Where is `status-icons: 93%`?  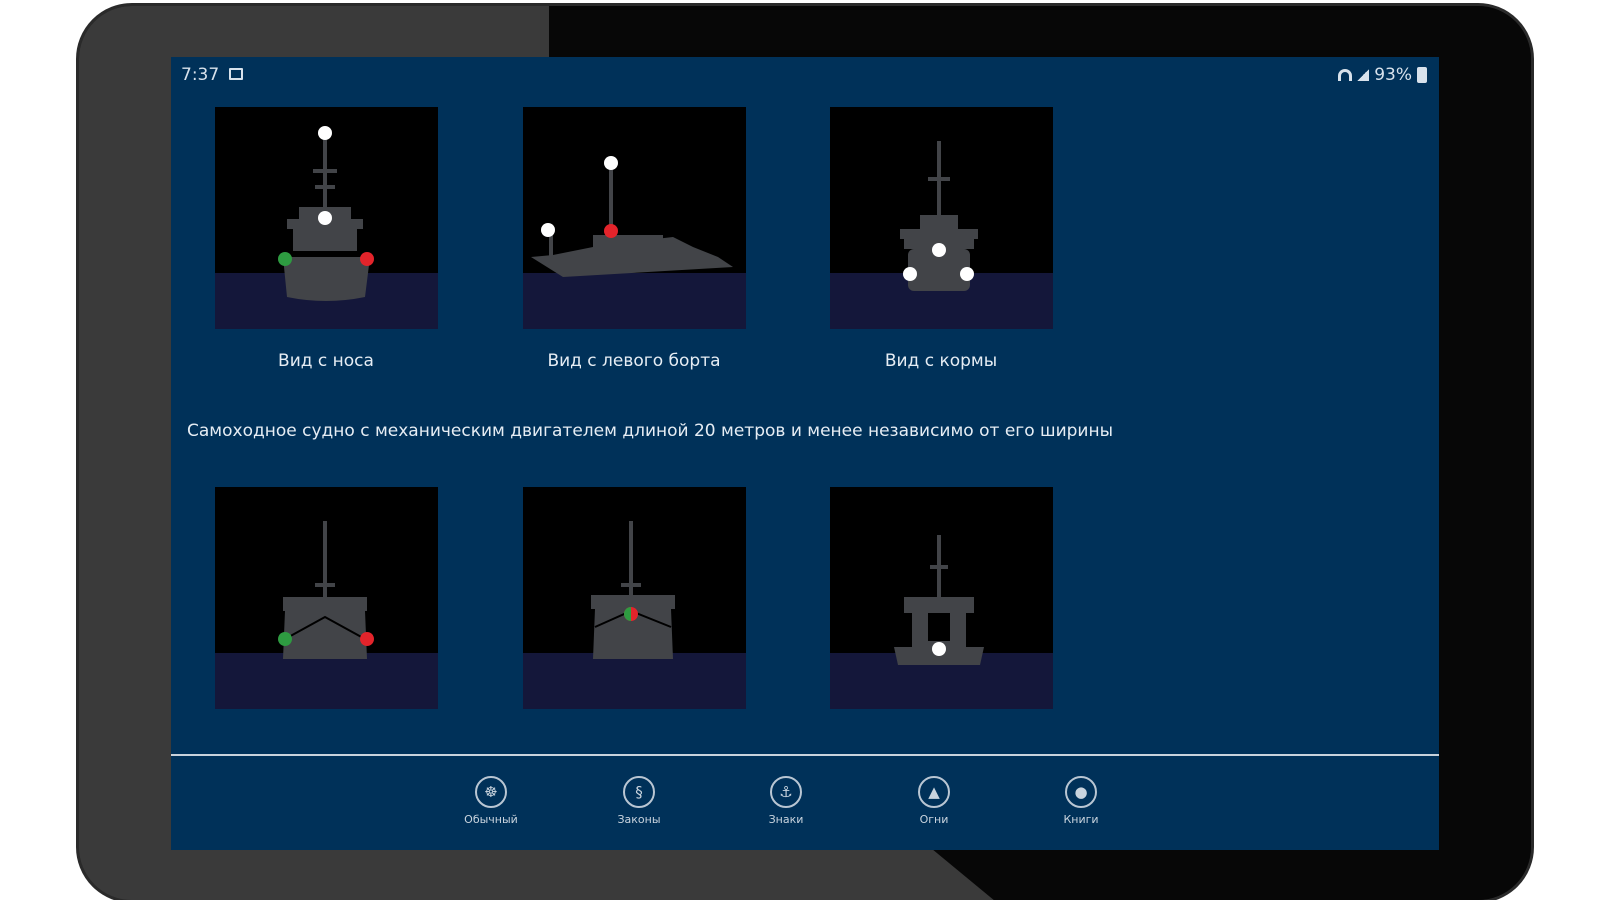 status-icons: 93% is located at coordinates (1382, 75).